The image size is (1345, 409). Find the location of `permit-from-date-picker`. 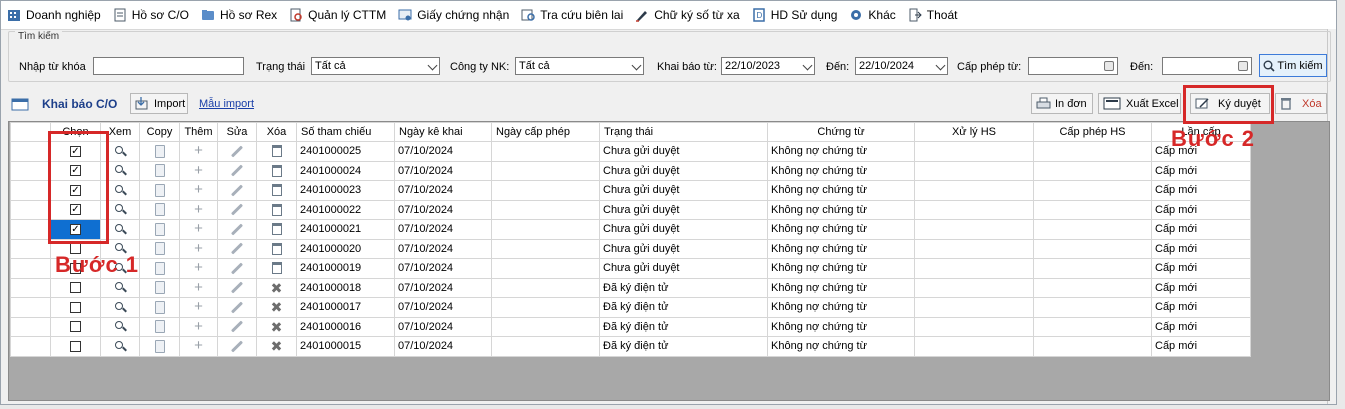

permit-from-date-picker is located at coordinates (1073, 66).